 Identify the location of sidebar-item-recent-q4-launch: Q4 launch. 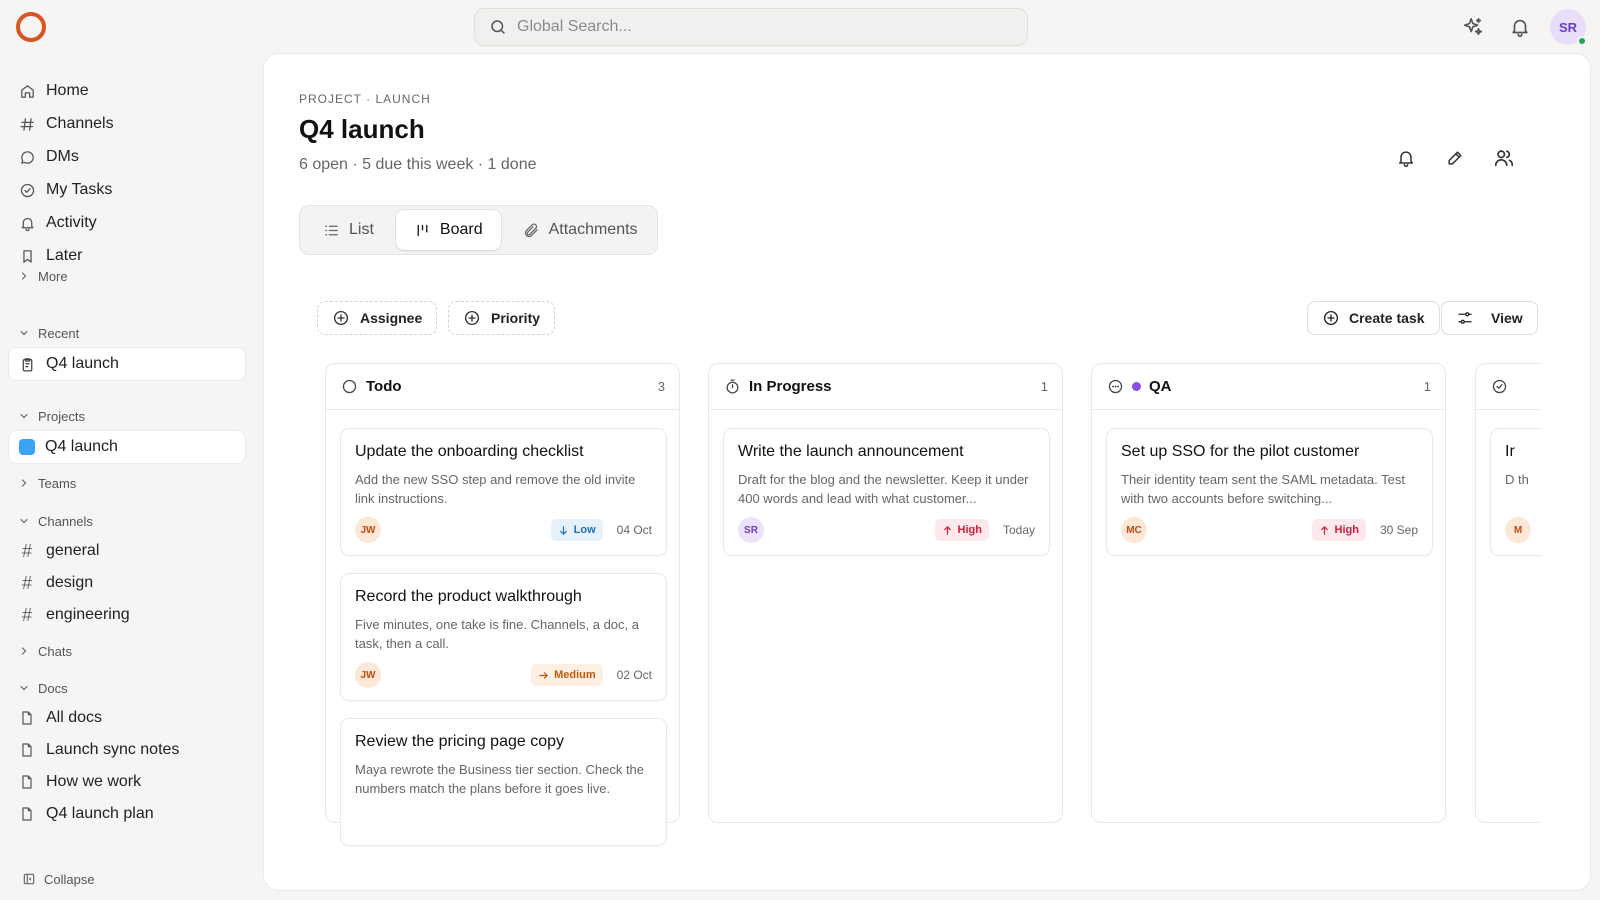
(127, 364).